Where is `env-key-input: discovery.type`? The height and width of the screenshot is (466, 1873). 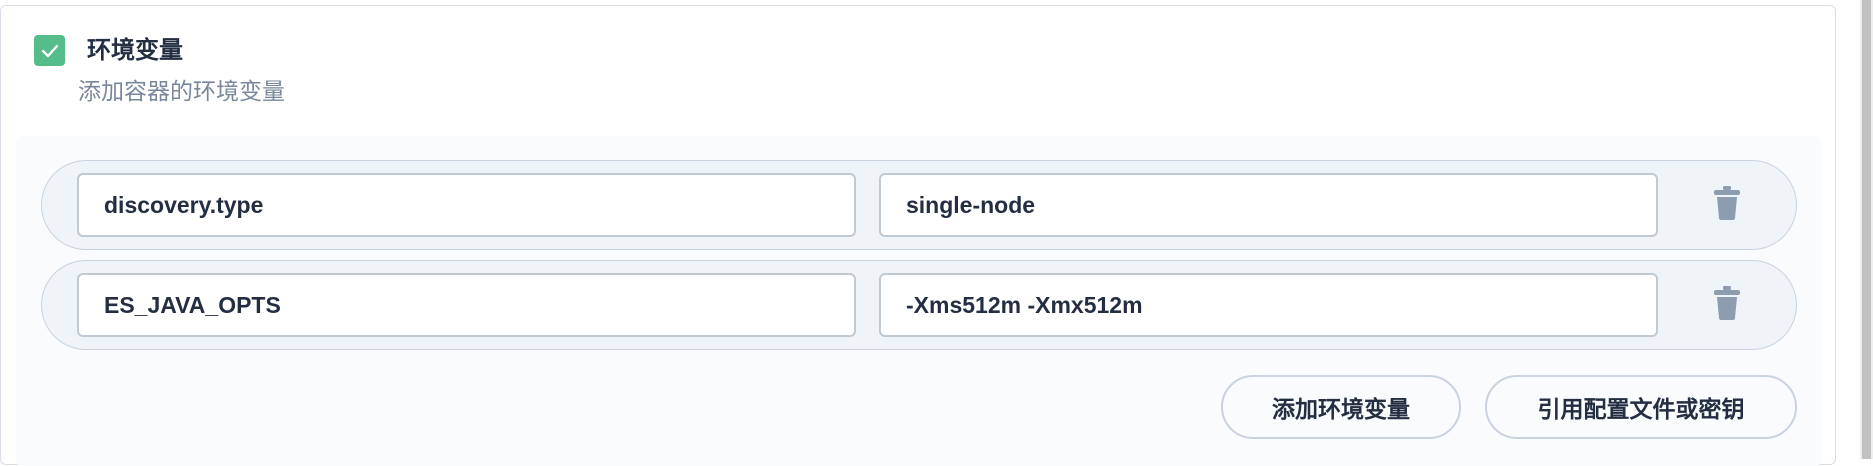 env-key-input: discovery.type is located at coordinates (466, 205).